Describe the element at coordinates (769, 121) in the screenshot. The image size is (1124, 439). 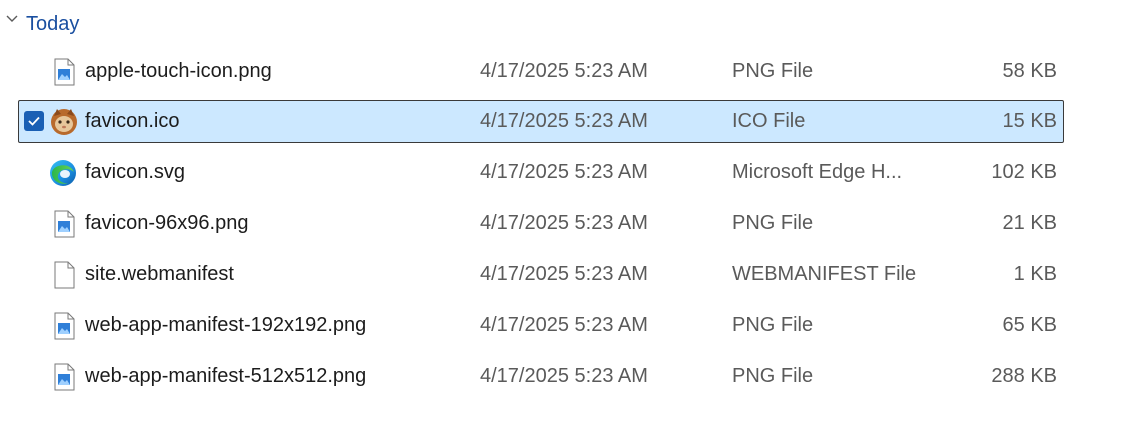
I see `file-type: ICO File` at that location.